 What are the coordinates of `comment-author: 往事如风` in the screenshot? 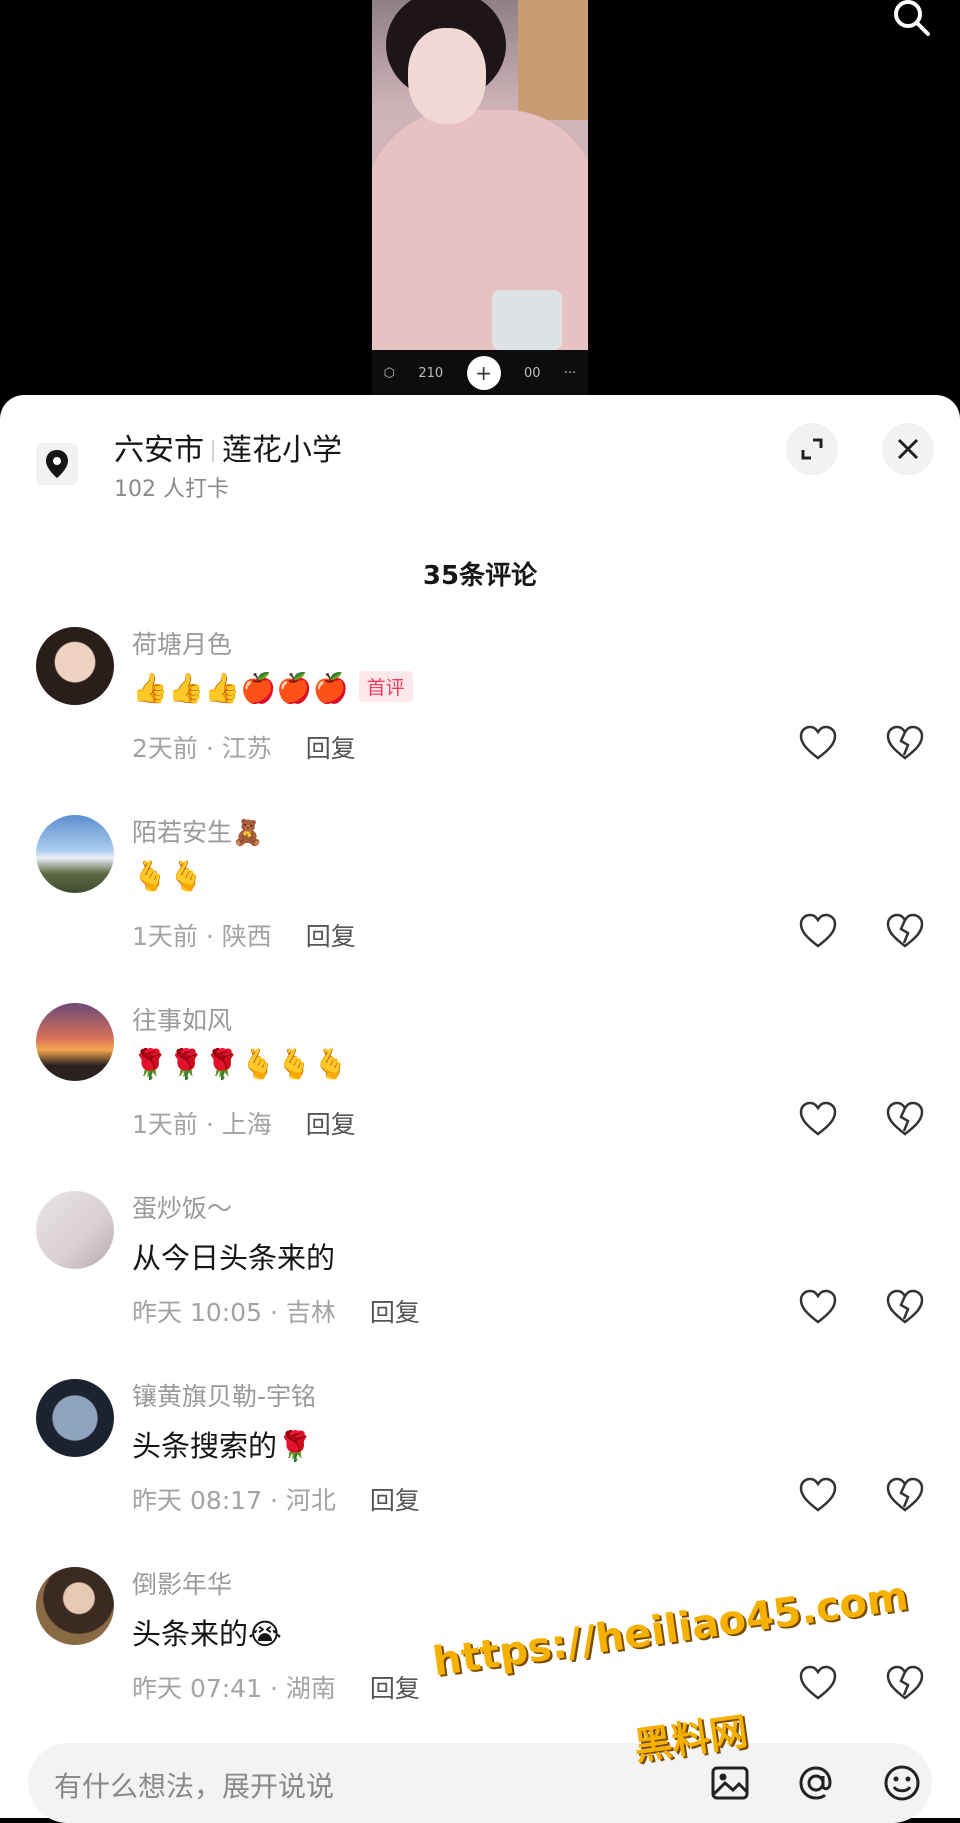 It's located at (182, 1019).